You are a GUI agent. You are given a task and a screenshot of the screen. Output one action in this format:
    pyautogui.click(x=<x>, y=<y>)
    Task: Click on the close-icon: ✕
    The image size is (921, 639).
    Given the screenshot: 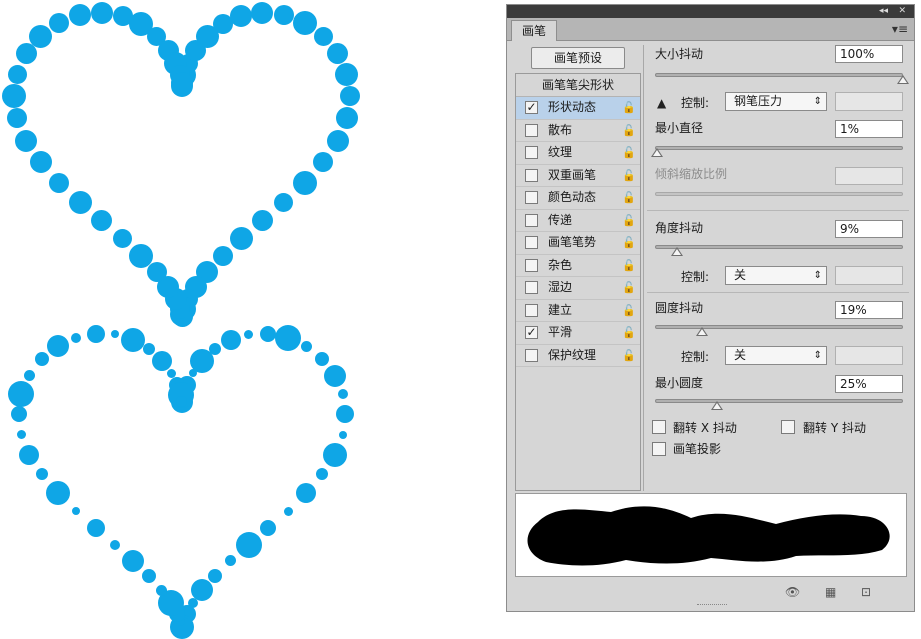 What is the action you would take?
    pyautogui.click(x=902, y=11)
    